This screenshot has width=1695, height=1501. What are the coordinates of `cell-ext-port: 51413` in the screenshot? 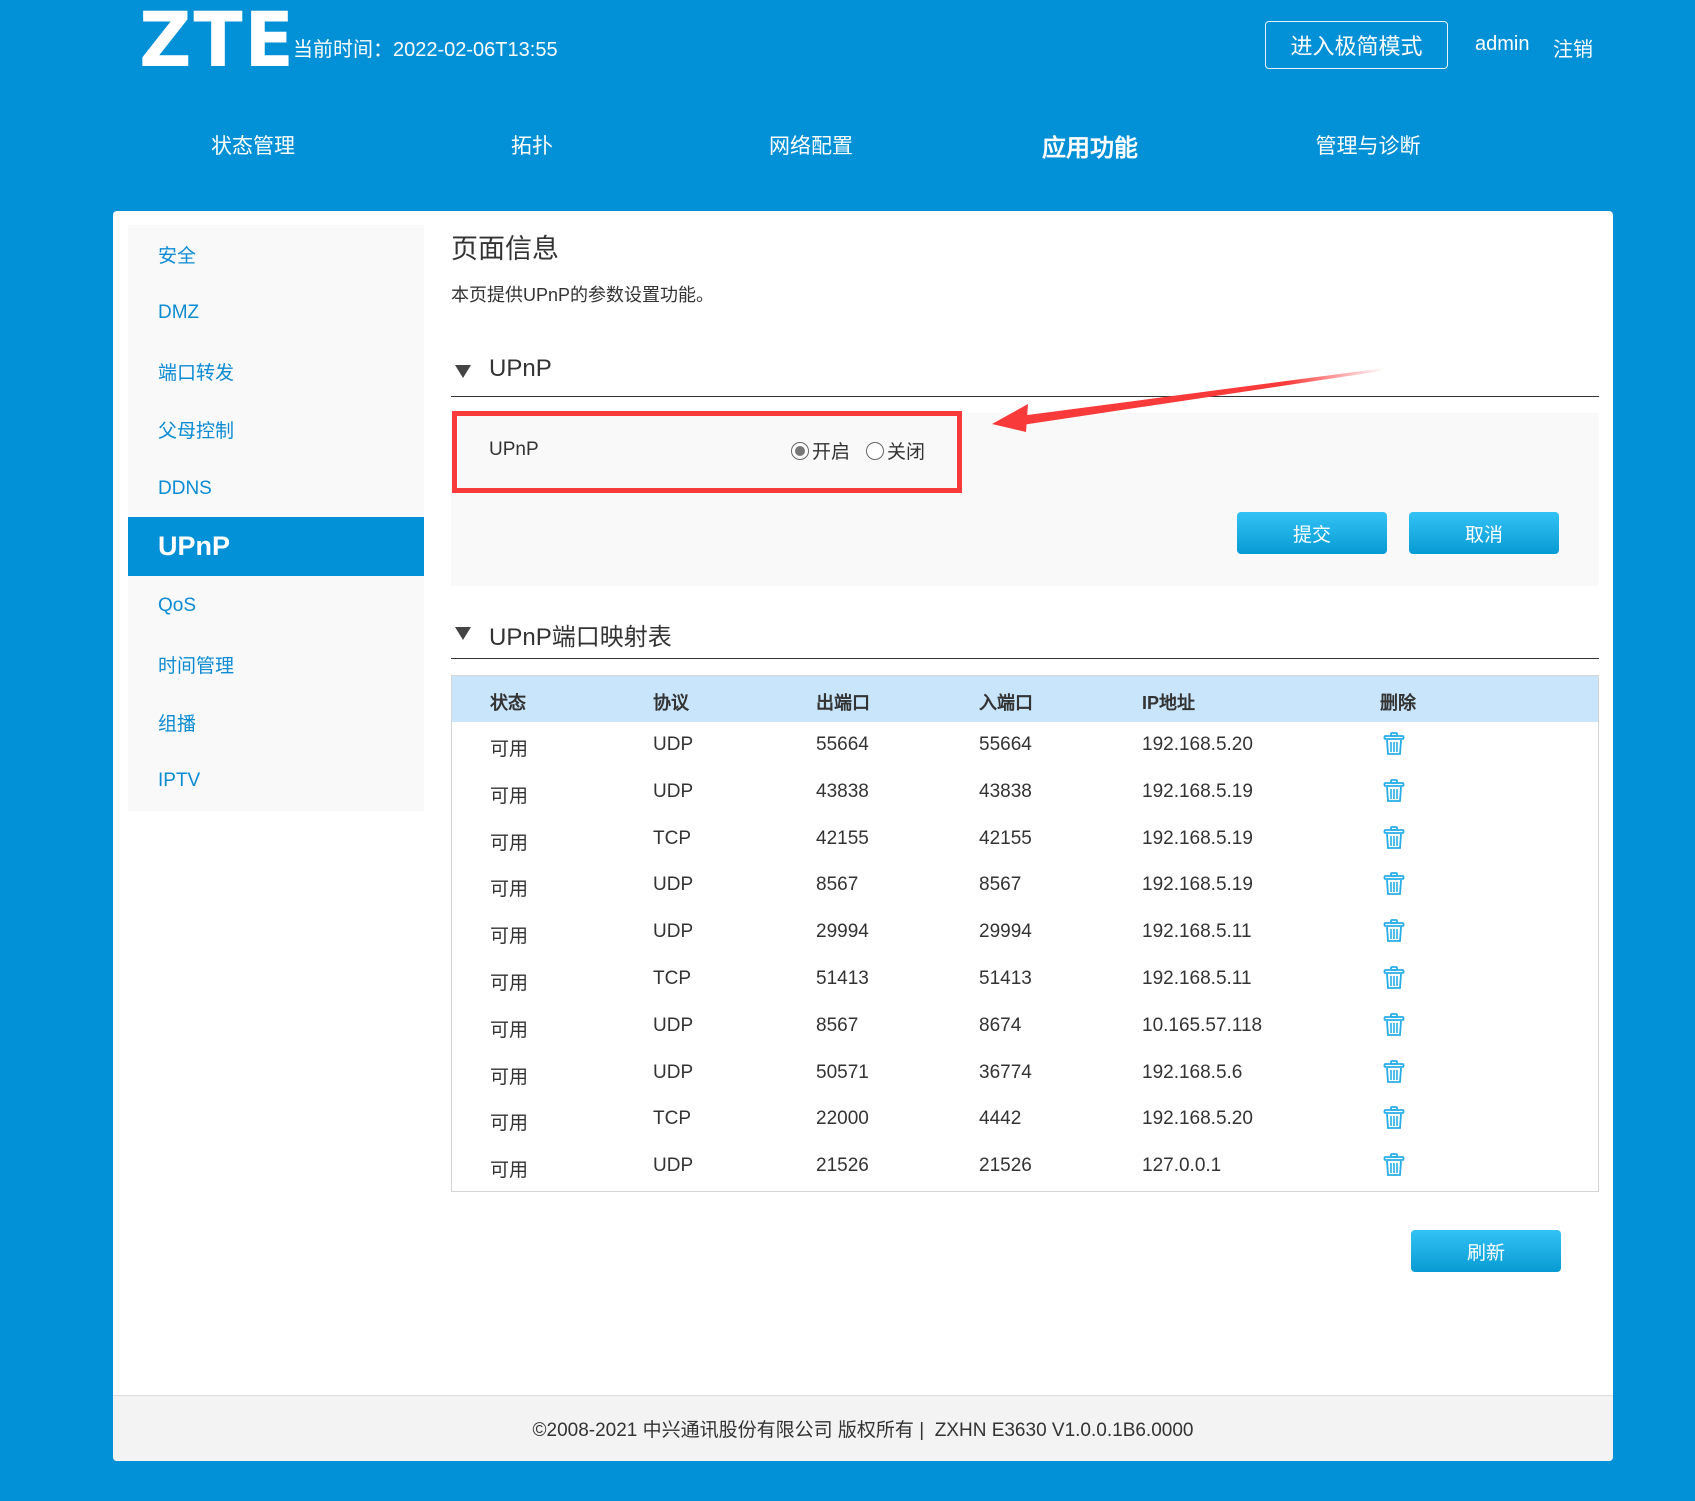 It's located at (842, 978).